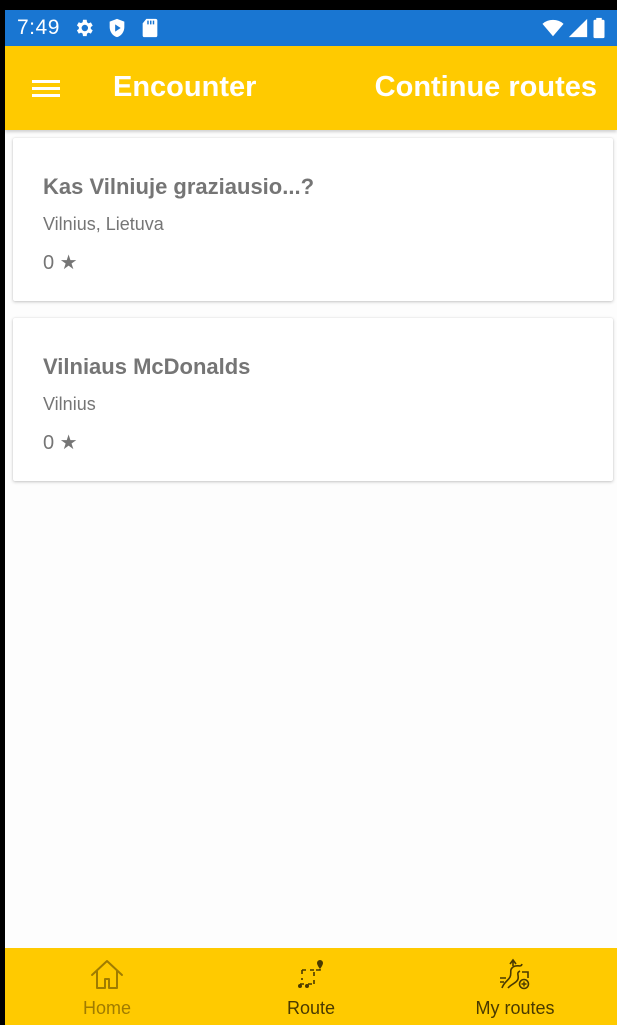  I want to click on signal-icon, so click(578, 28).